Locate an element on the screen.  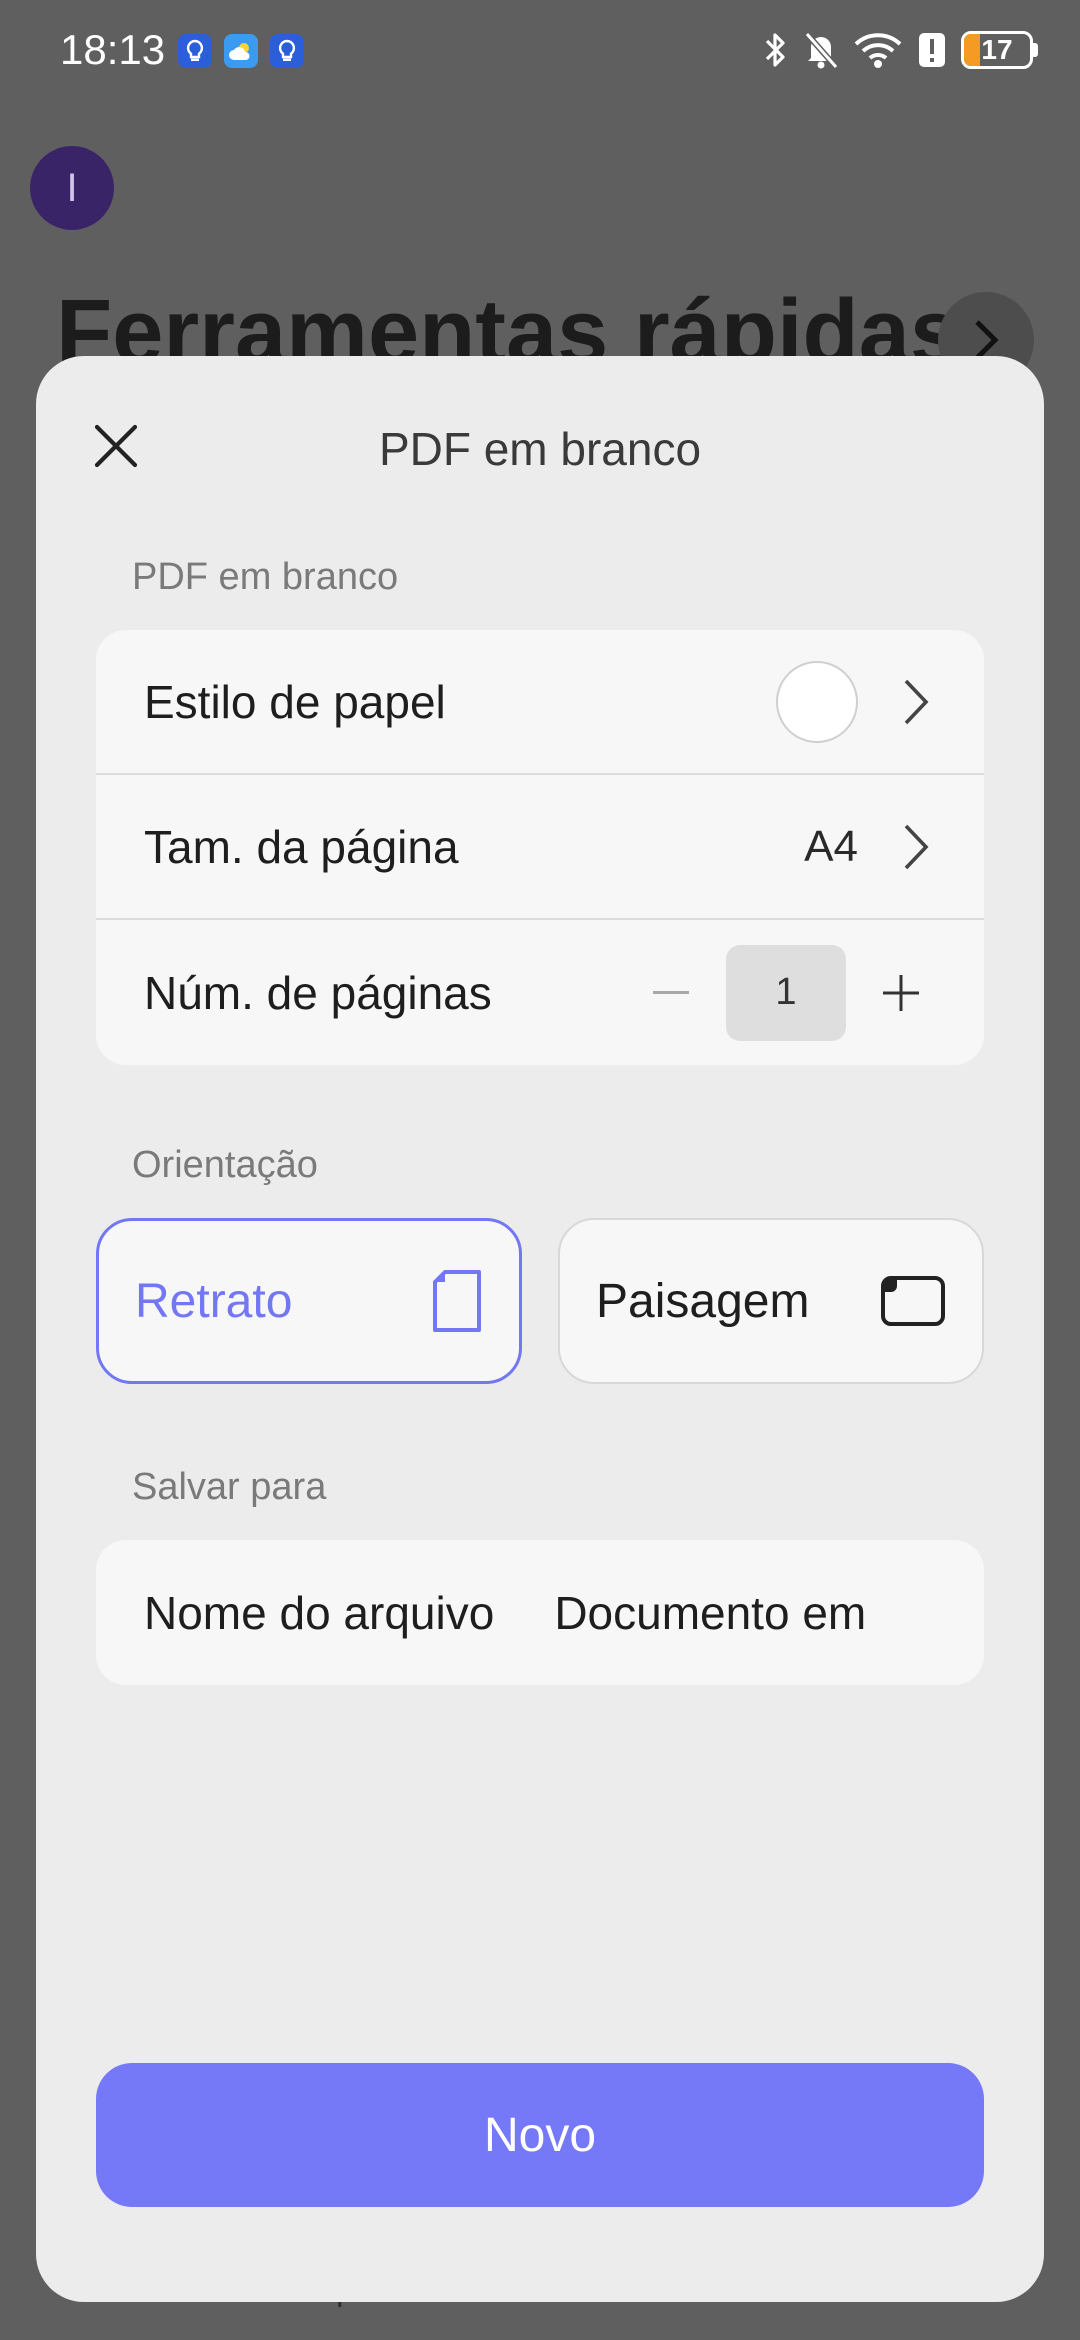
page-size-label: Tam. da página is located at coordinates (301, 846).